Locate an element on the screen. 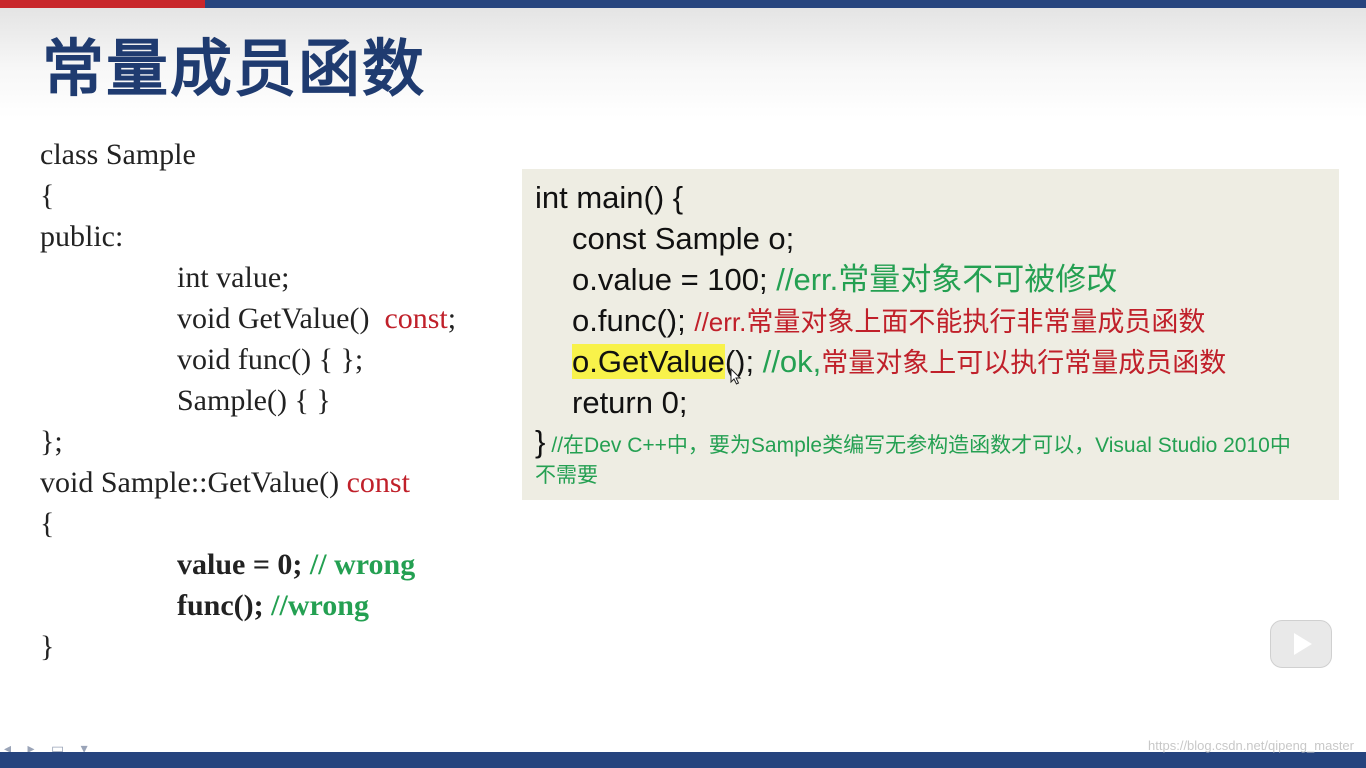 The image size is (1366, 768). code-line: void func() { }; is located at coordinates (270, 359).